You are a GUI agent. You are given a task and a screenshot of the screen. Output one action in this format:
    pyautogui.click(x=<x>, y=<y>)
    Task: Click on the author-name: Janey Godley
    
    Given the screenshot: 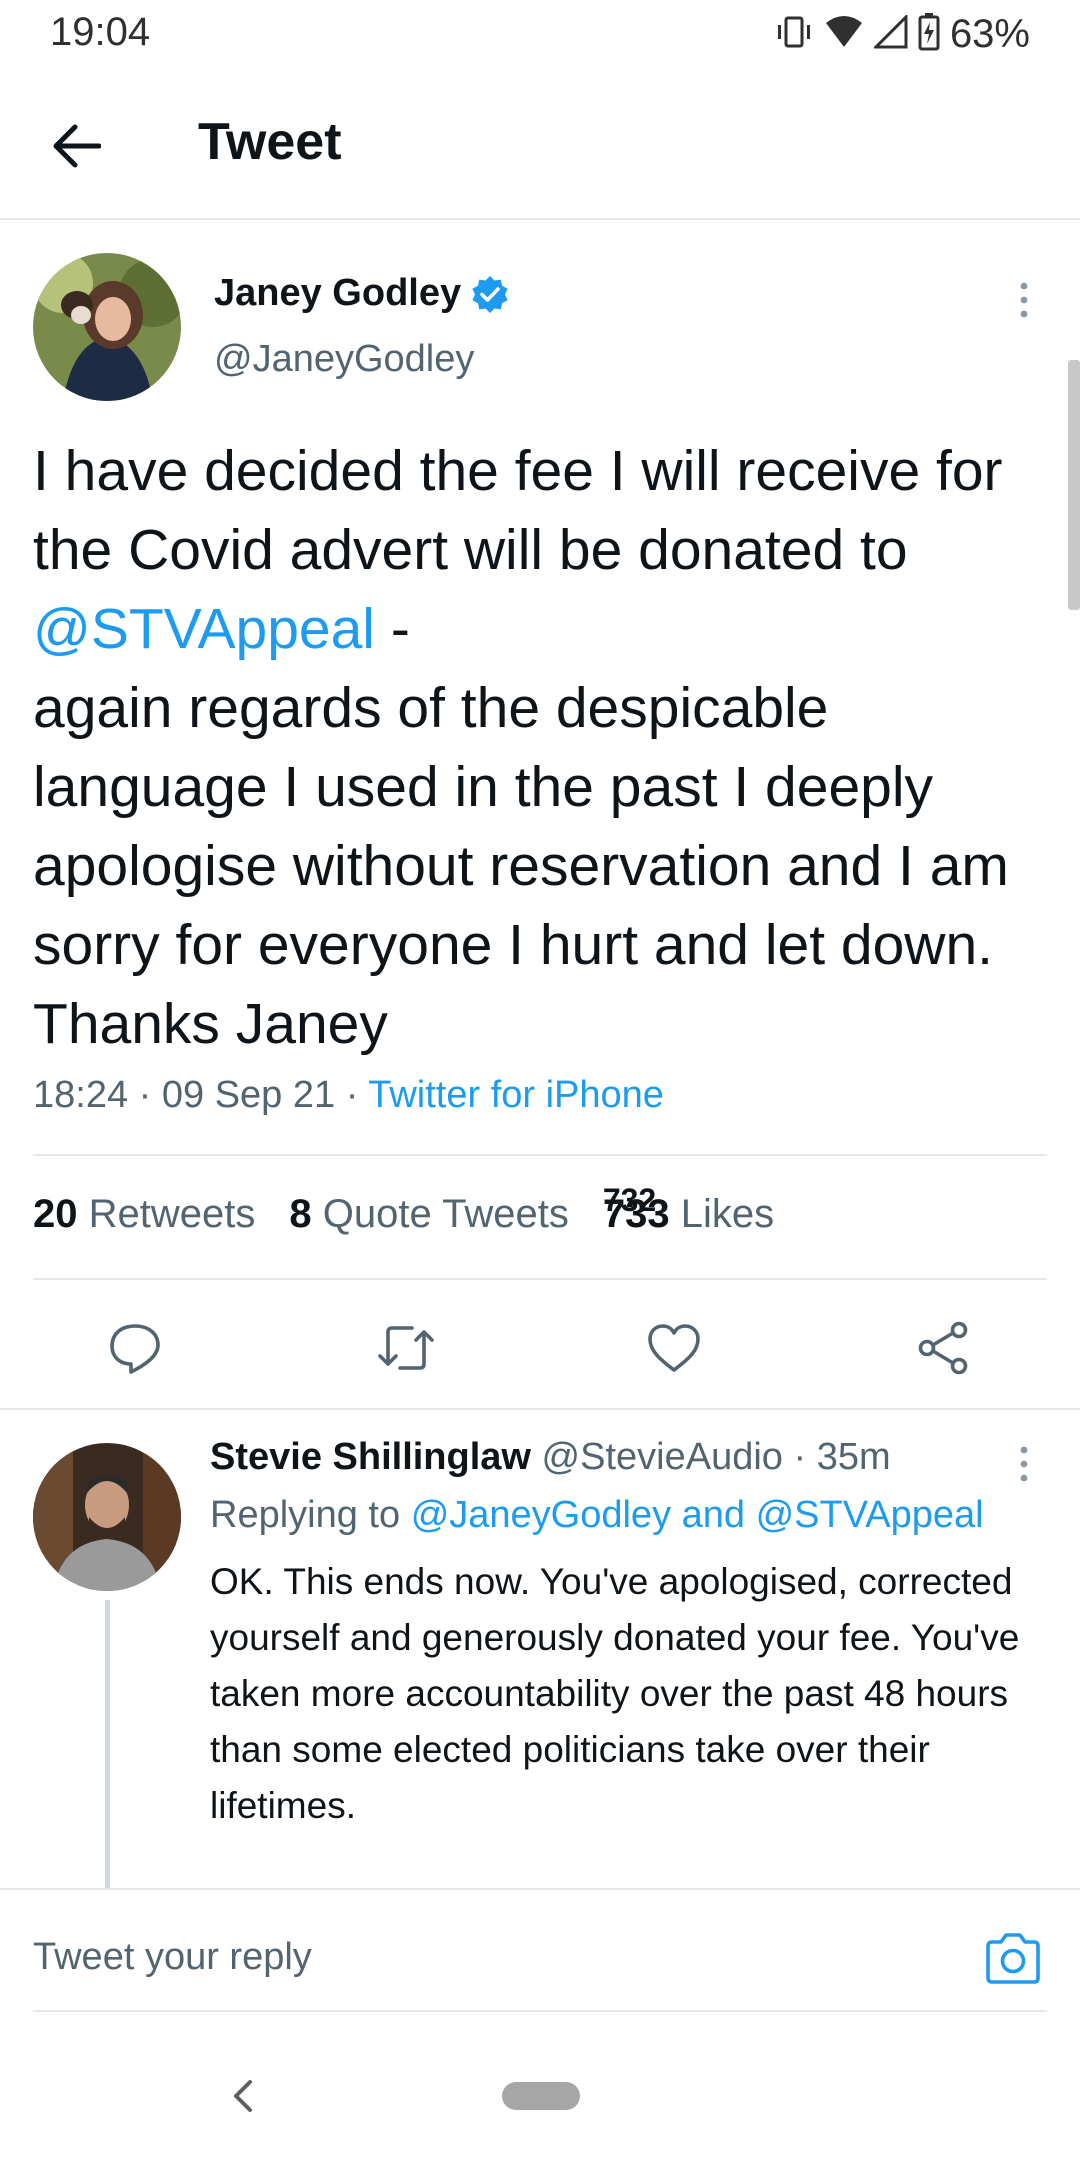 What is the action you would take?
    pyautogui.click(x=361, y=293)
    